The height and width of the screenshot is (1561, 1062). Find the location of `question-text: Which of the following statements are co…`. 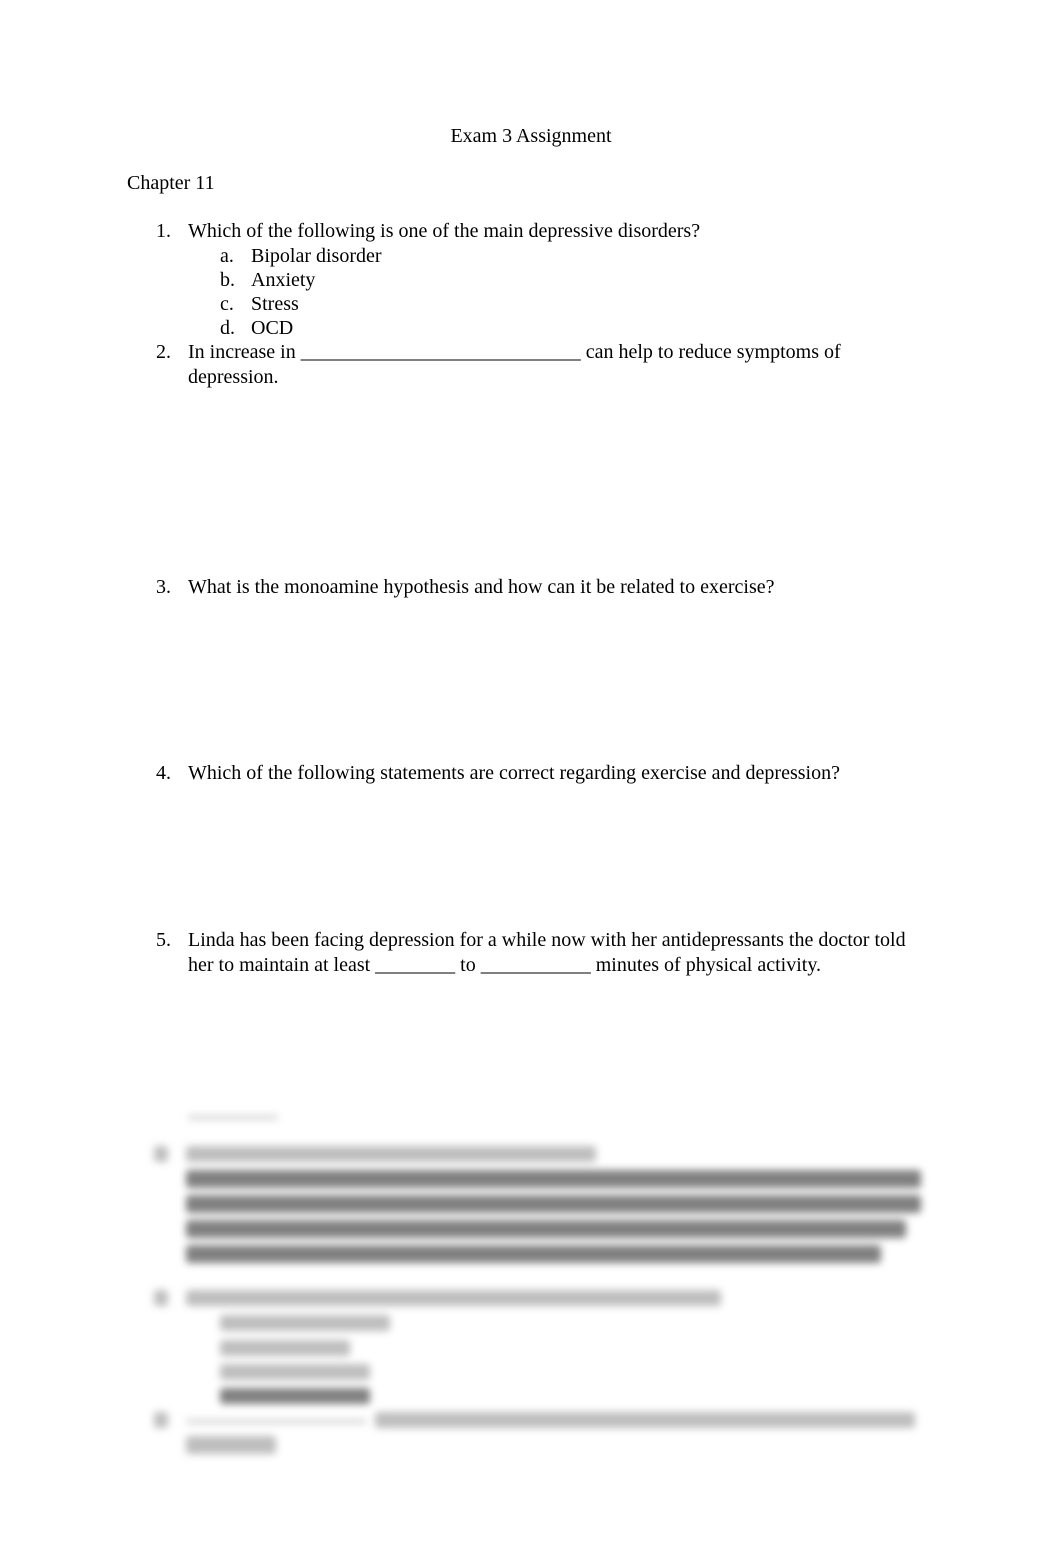

question-text: Which of the following statements are co… is located at coordinates (514, 773).